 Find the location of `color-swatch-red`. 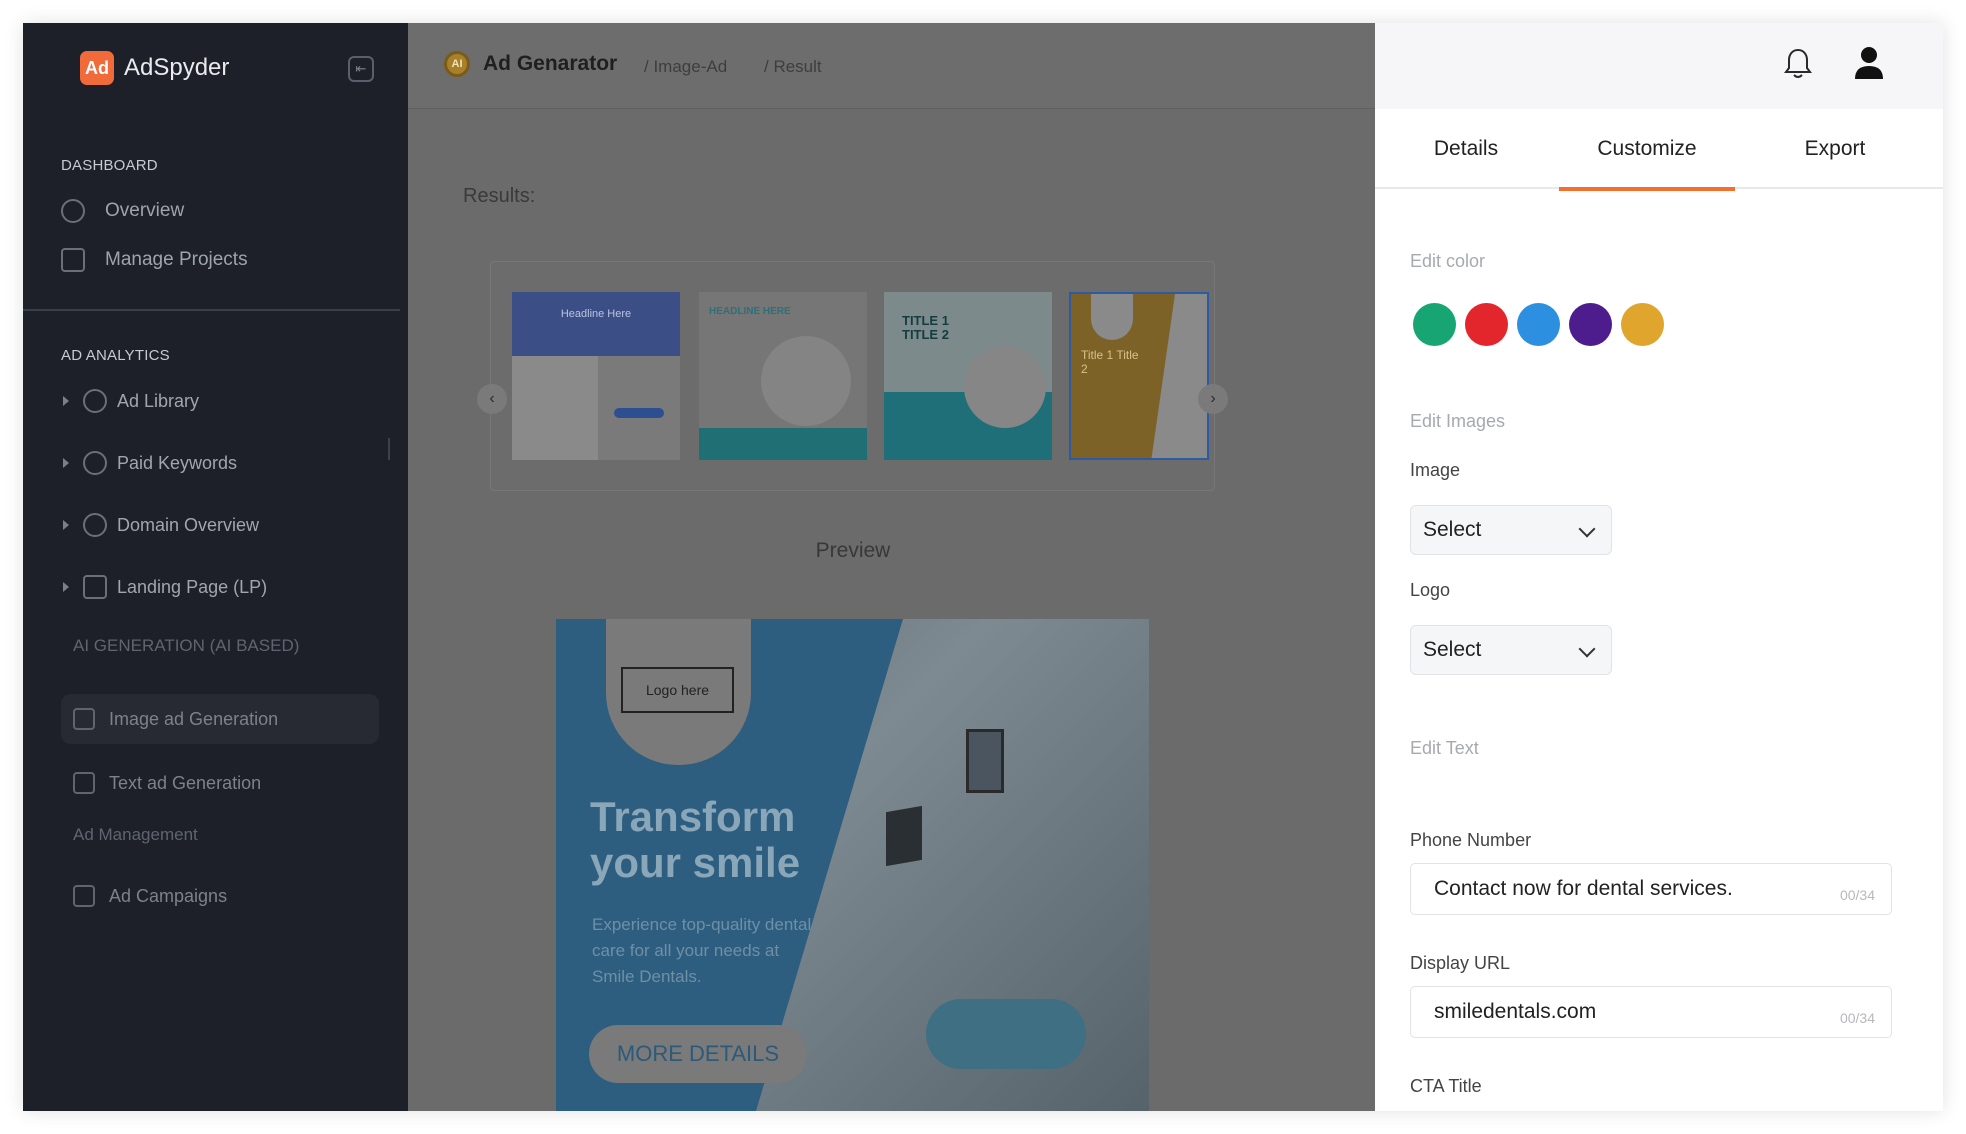

color-swatch-red is located at coordinates (1486, 324).